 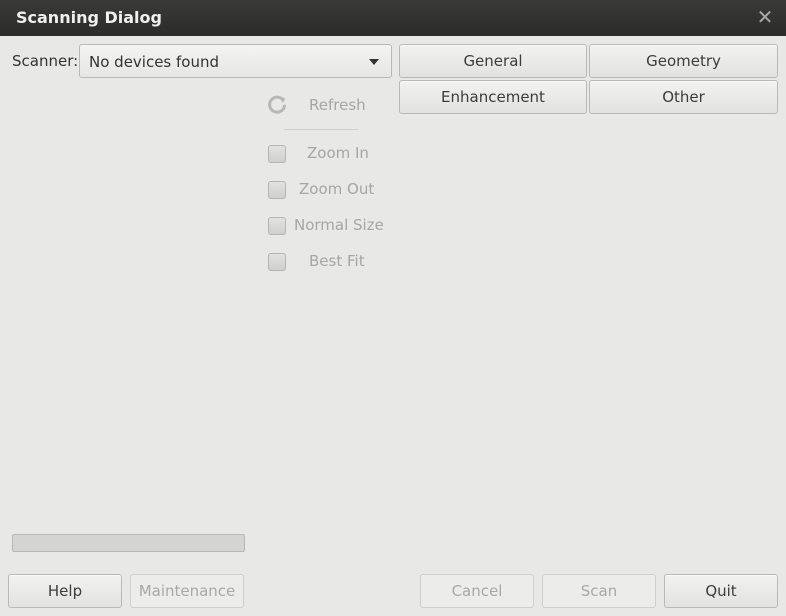 I want to click on scan-button-label: Scan, so click(x=599, y=591).